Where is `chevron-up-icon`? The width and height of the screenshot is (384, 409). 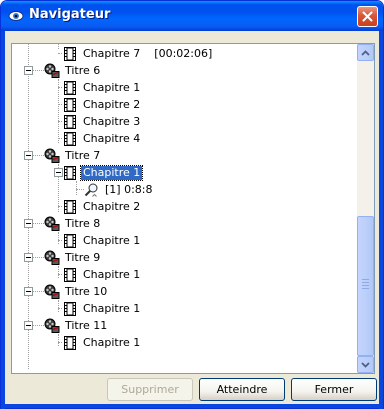
chevron-up-icon is located at coordinates (365, 52).